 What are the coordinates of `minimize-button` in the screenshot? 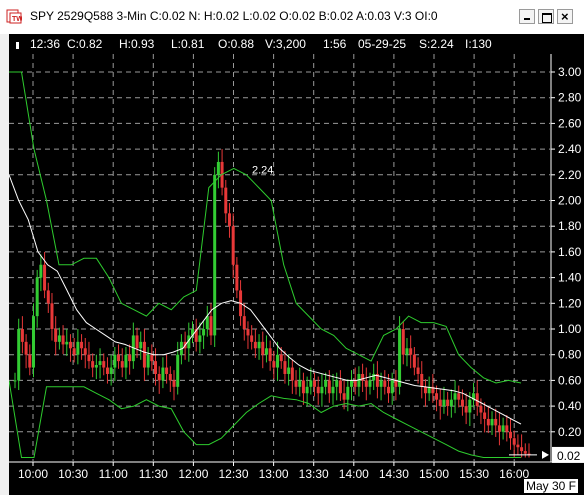 It's located at (527, 16).